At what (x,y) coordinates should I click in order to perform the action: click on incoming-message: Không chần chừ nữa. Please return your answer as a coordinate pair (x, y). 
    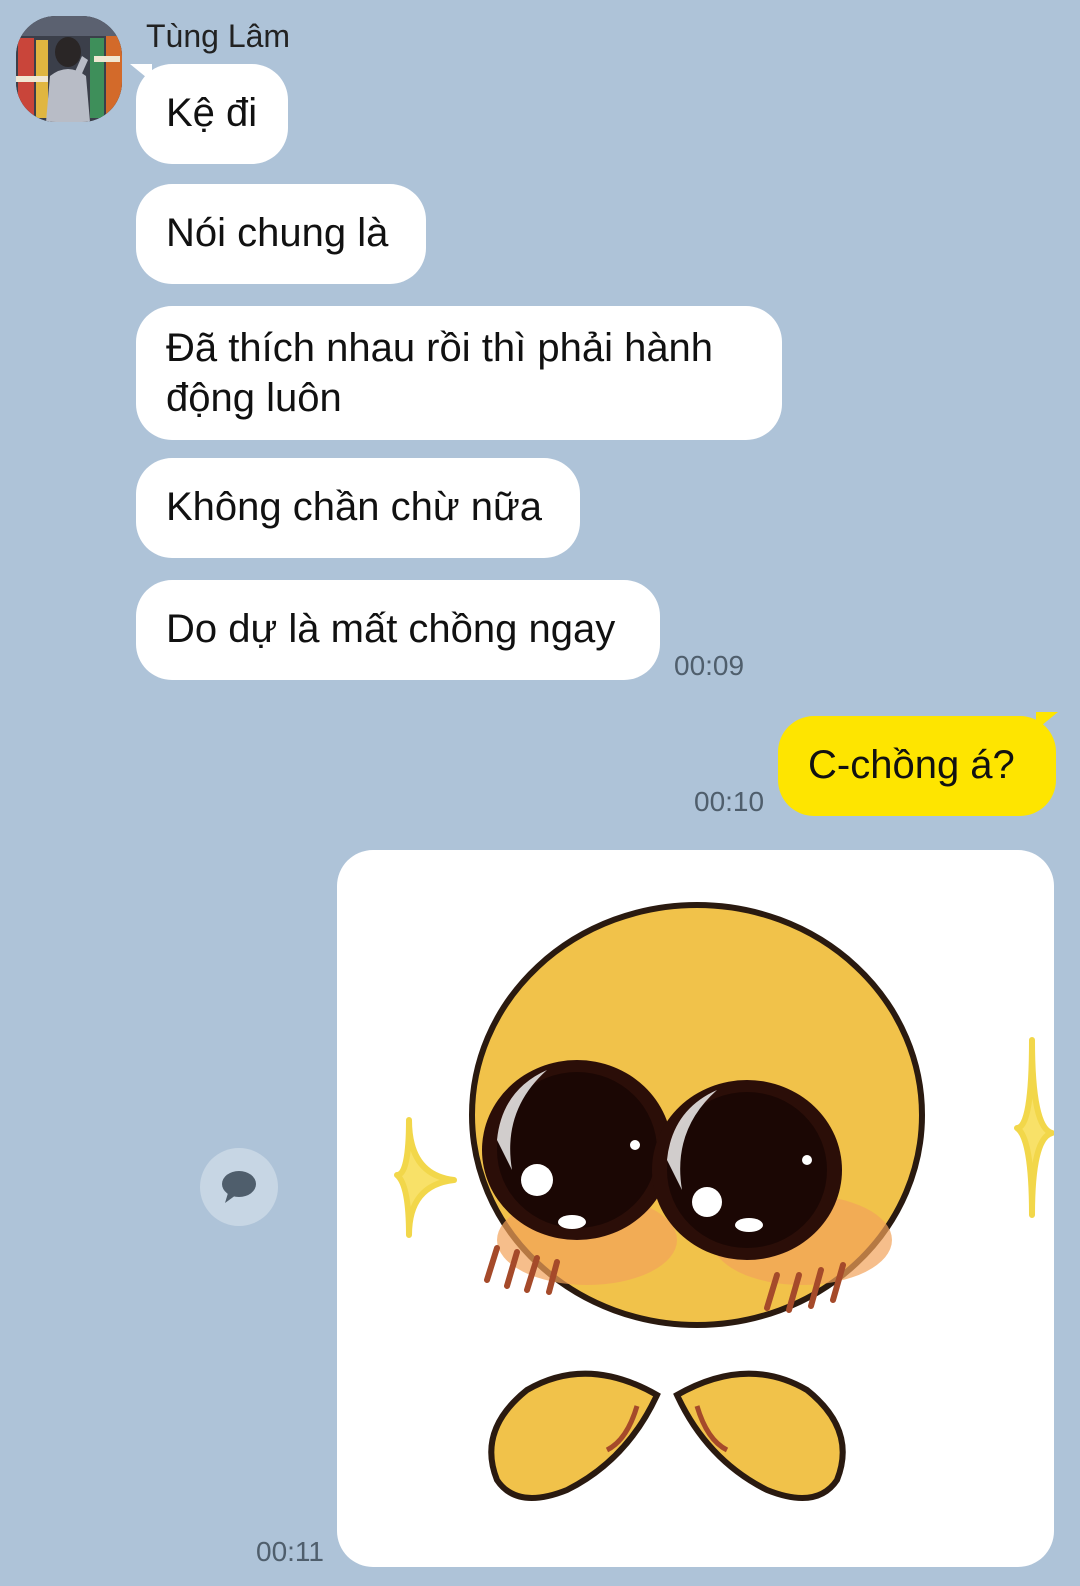
    Looking at the image, I should click on (358, 508).